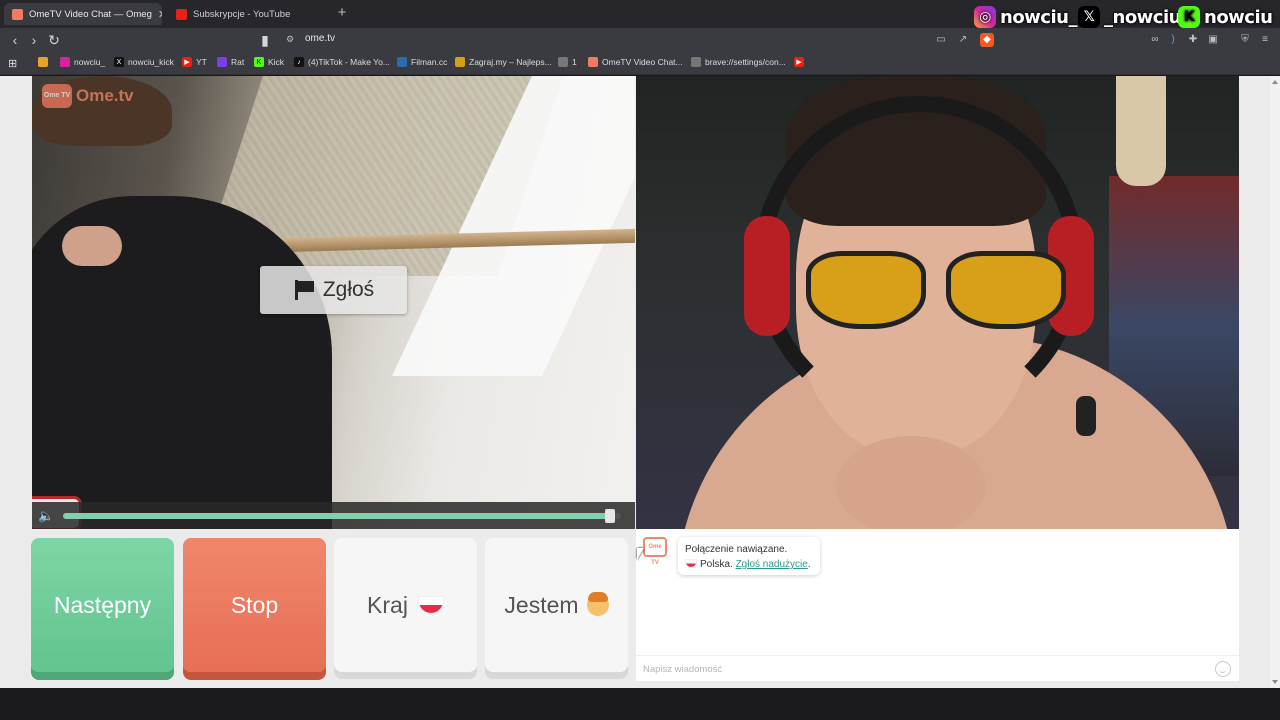 The image size is (1280, 720). What do you see at coordinates (911, 482) in the screenshot?
I see `hand-image` at bounding box center [911, 482].